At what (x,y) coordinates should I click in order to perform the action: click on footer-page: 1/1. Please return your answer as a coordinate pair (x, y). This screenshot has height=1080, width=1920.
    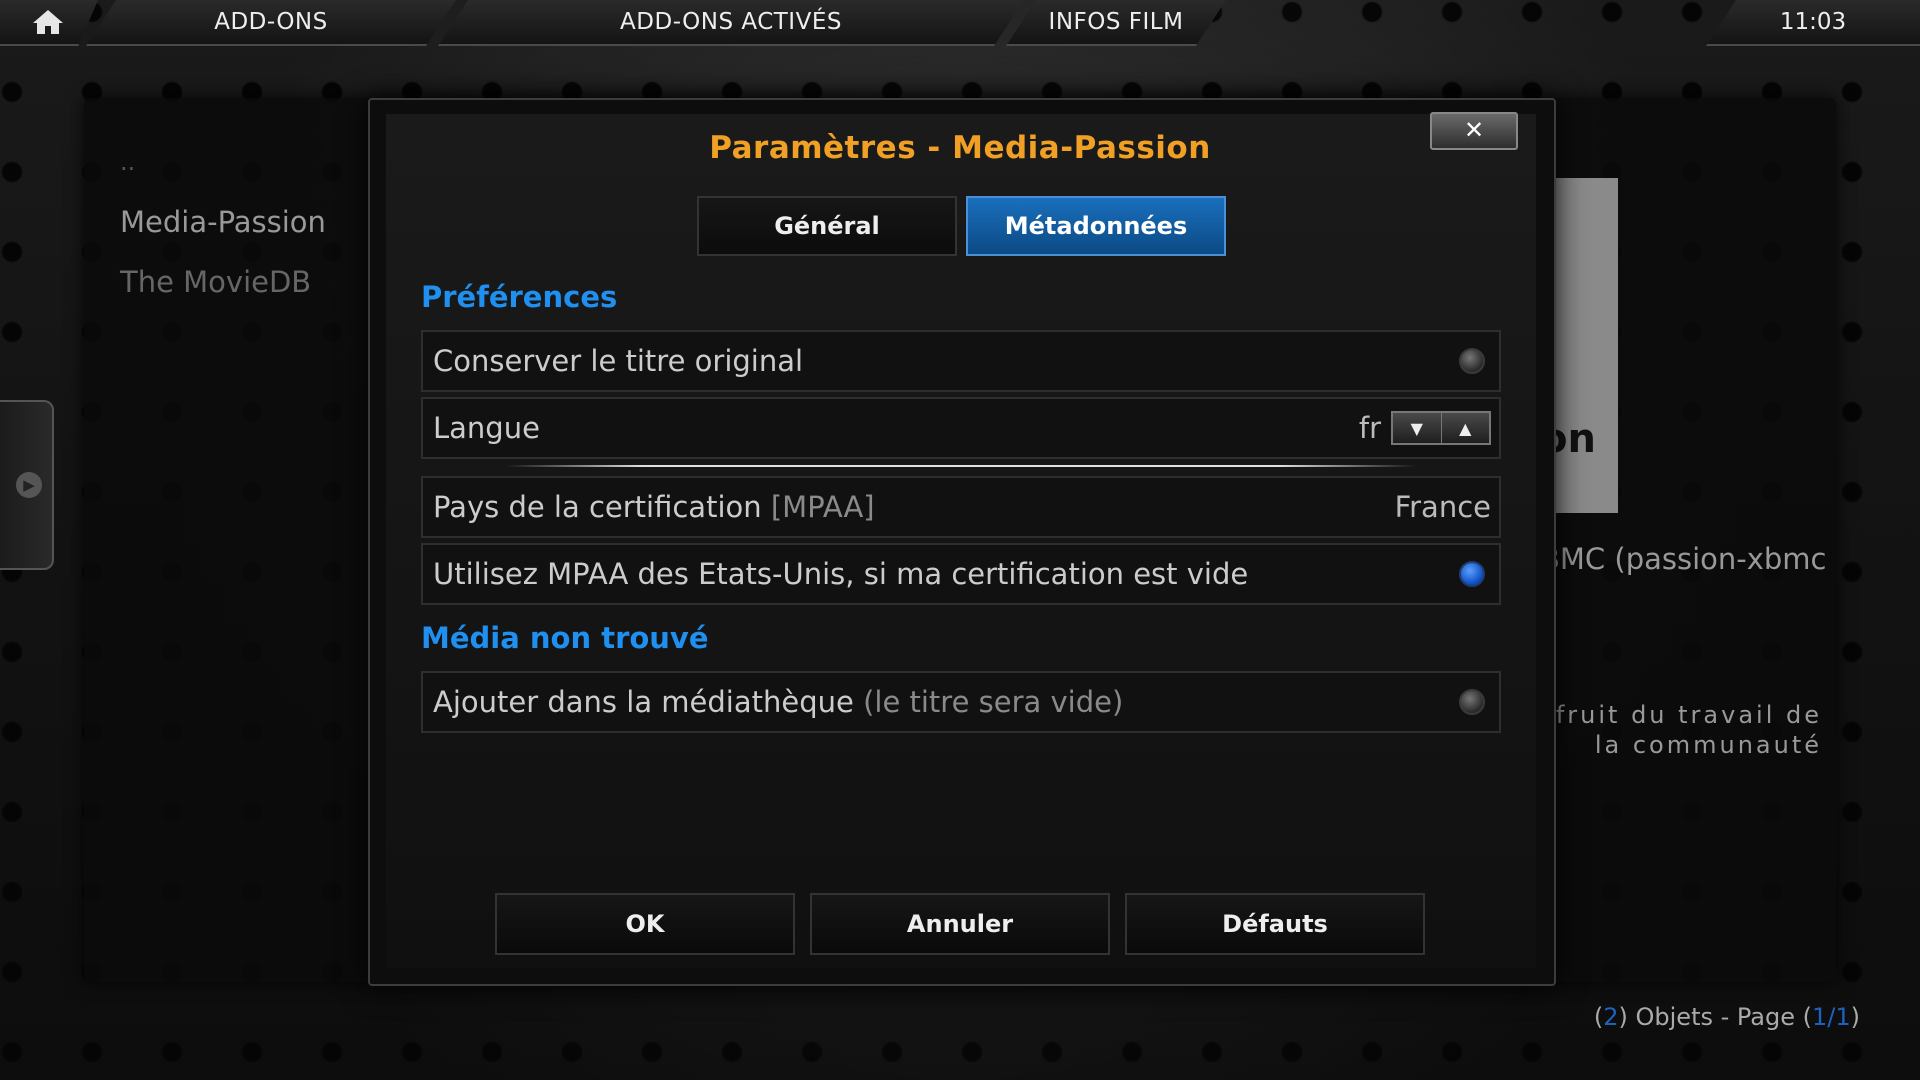
    Looking at the image, I should click on (1831, 1017).